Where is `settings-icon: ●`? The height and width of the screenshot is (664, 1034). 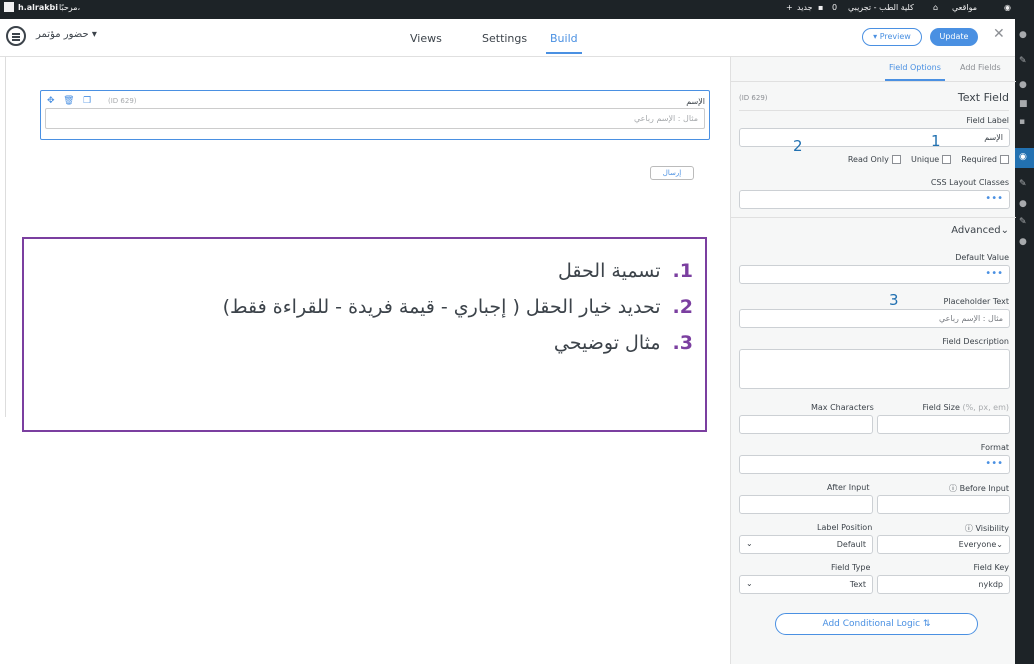
settings-icon: ● is located at coordinates (1024, 242).